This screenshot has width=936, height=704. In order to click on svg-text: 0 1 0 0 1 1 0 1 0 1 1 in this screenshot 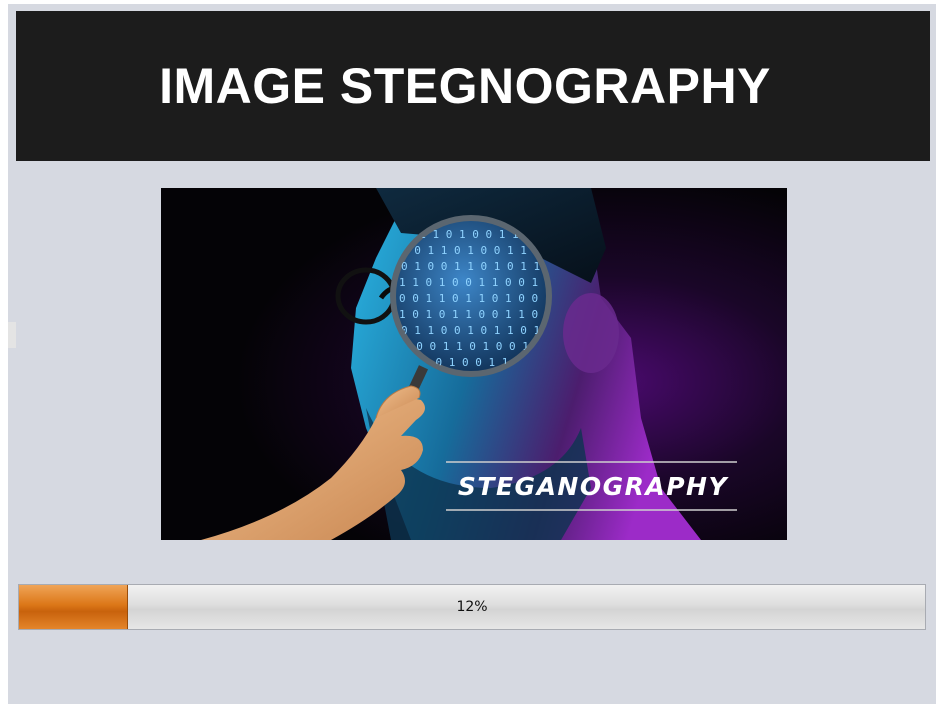, I will do `click(470, 266)`.